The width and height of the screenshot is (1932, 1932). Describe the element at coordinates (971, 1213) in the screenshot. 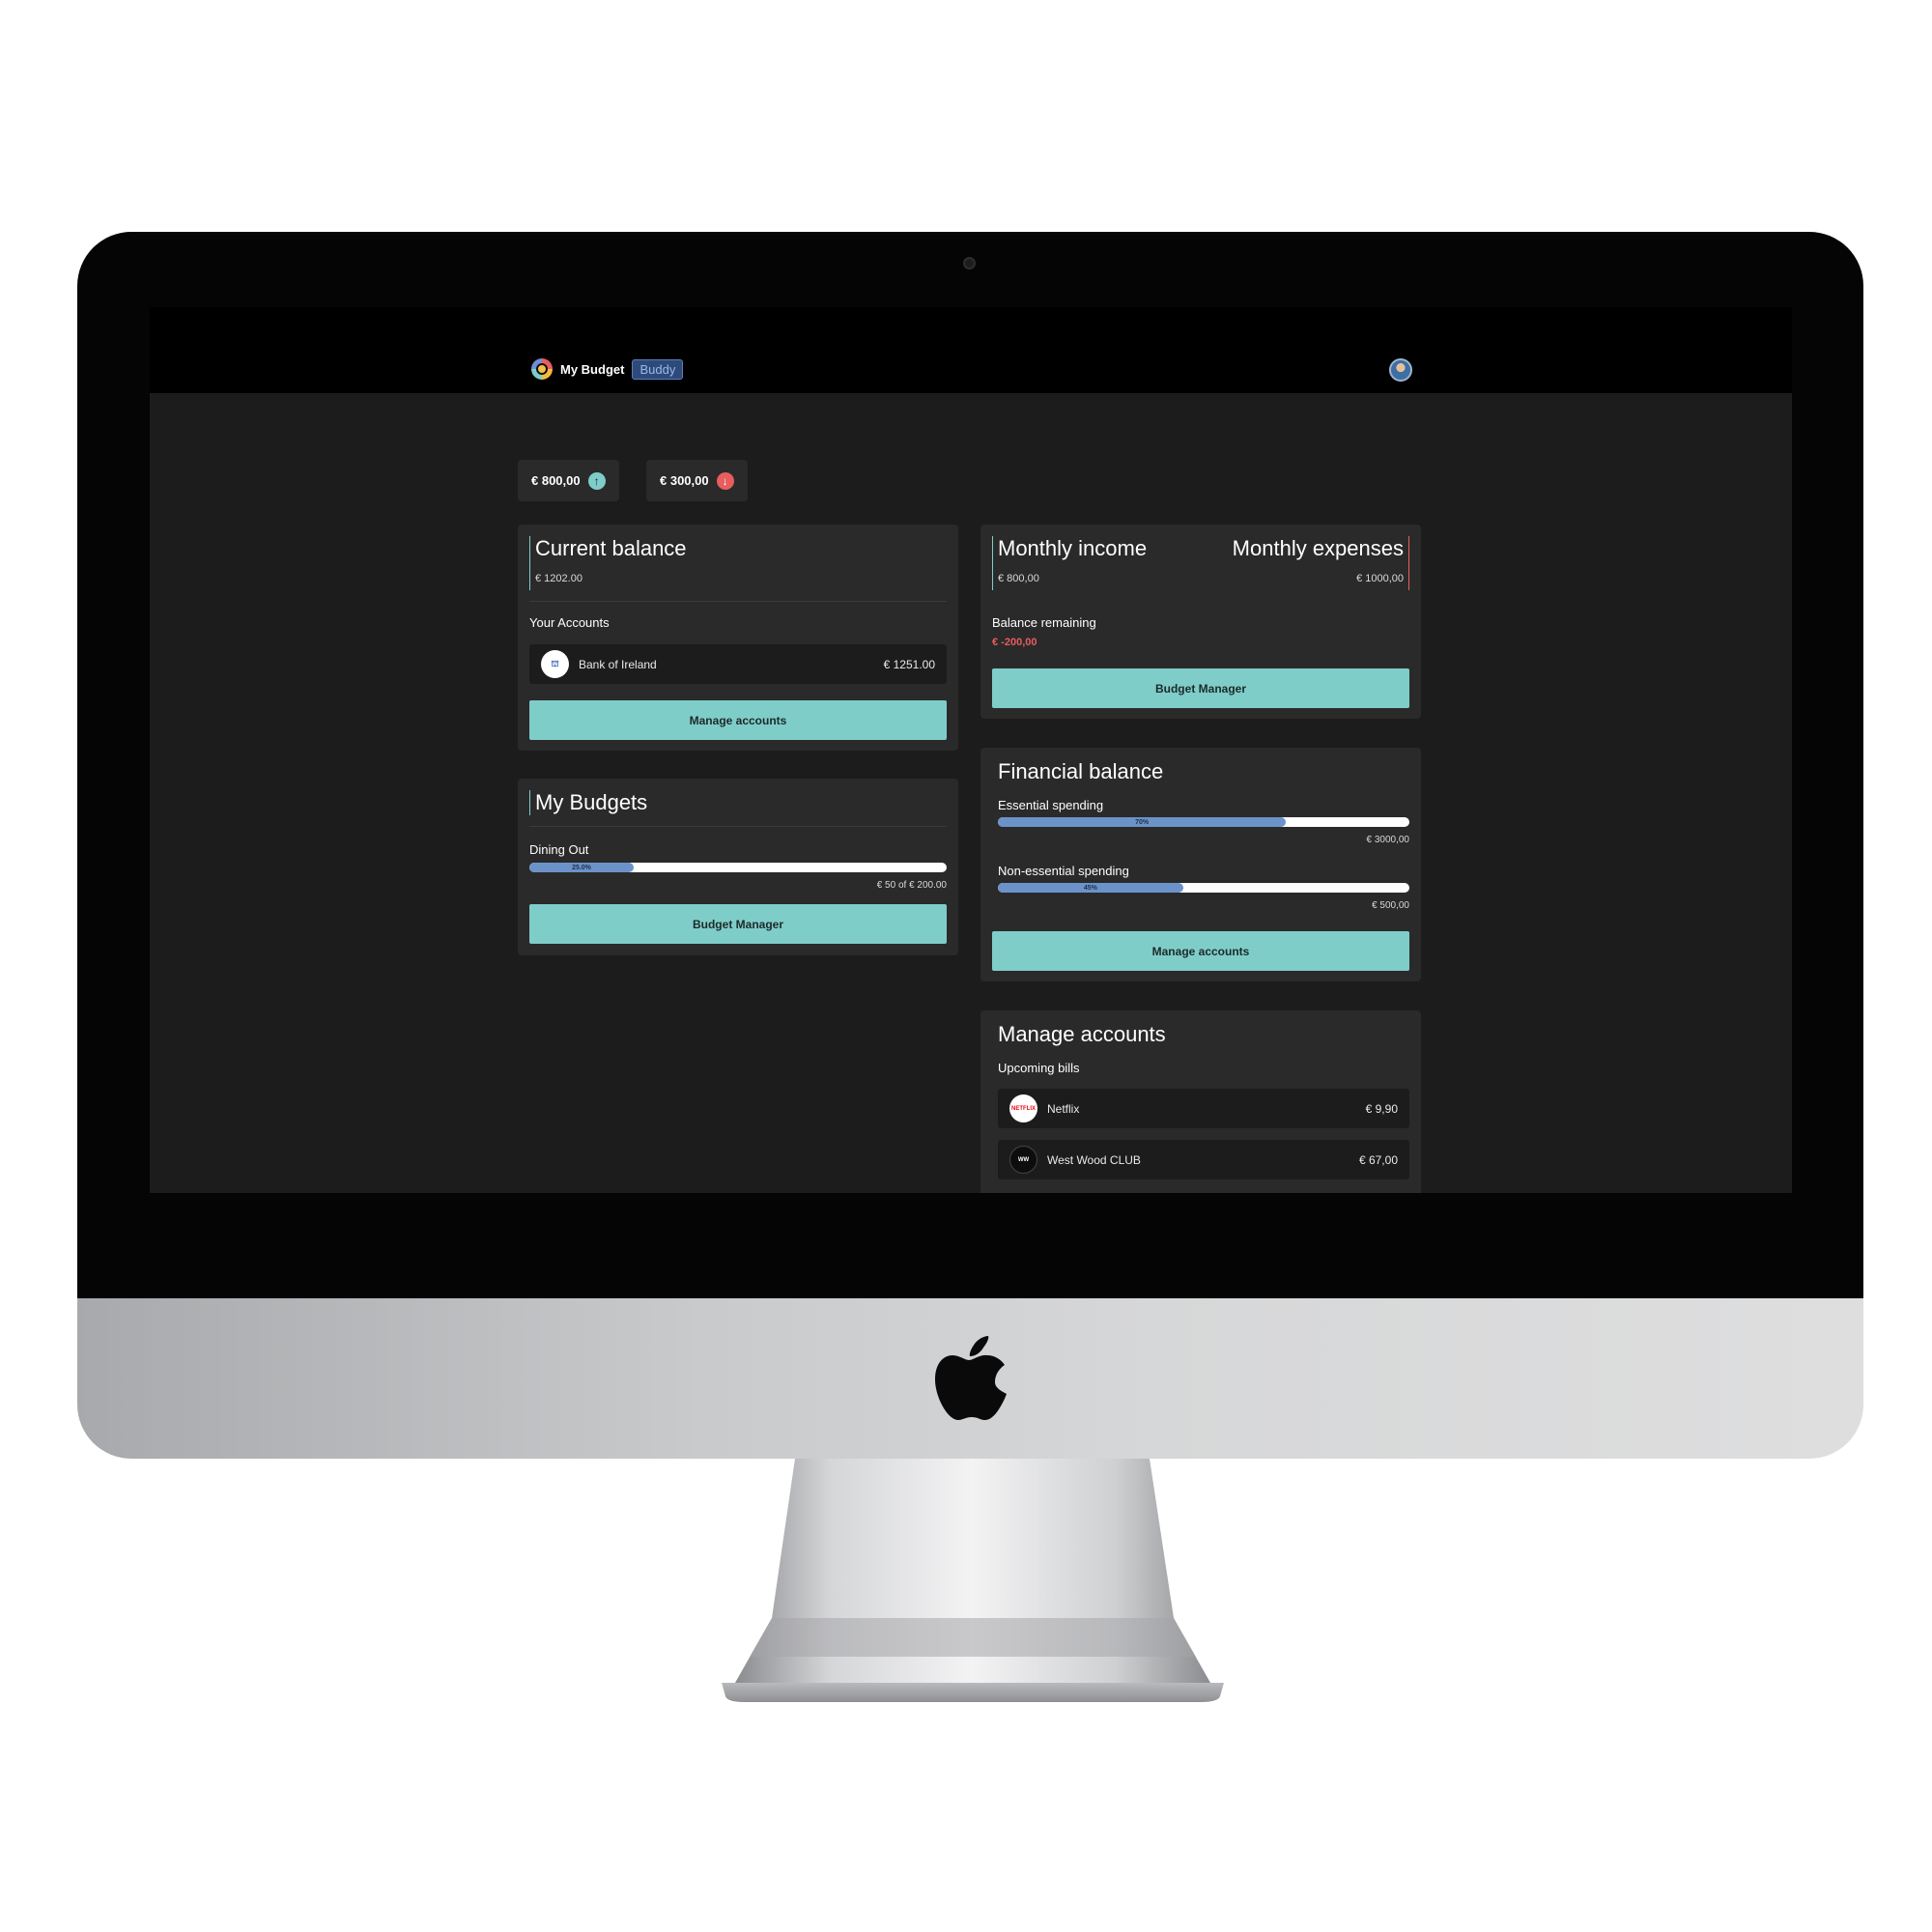

I see `screen-bottom-border` at that location.